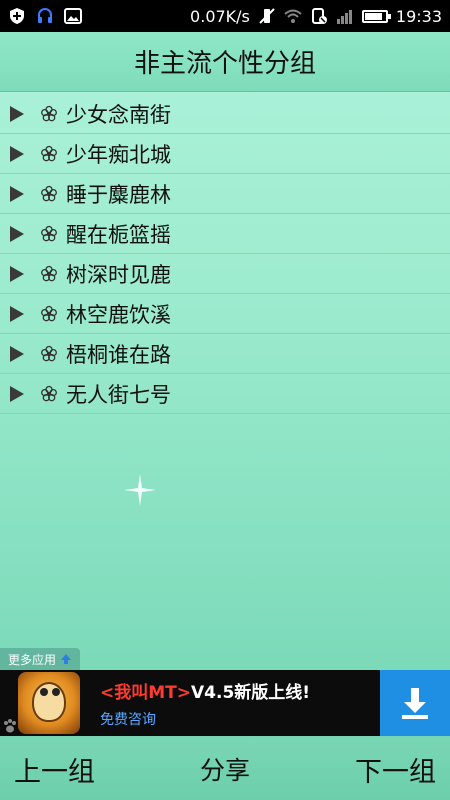 The height and width of the screenshot is (800, 450). What do you see at coordinates (240, 719) in the screenshot?
I see `ad-subtitle: 免费咨询` at bounding box center [240, 719].